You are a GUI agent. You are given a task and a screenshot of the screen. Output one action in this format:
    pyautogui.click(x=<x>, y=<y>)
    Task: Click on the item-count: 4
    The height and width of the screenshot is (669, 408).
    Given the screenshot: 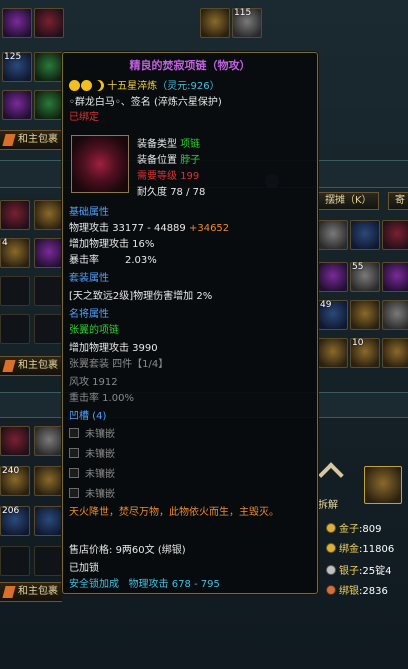 What is the action you would take?
    pyautogui.click(x=5, y=243)
    